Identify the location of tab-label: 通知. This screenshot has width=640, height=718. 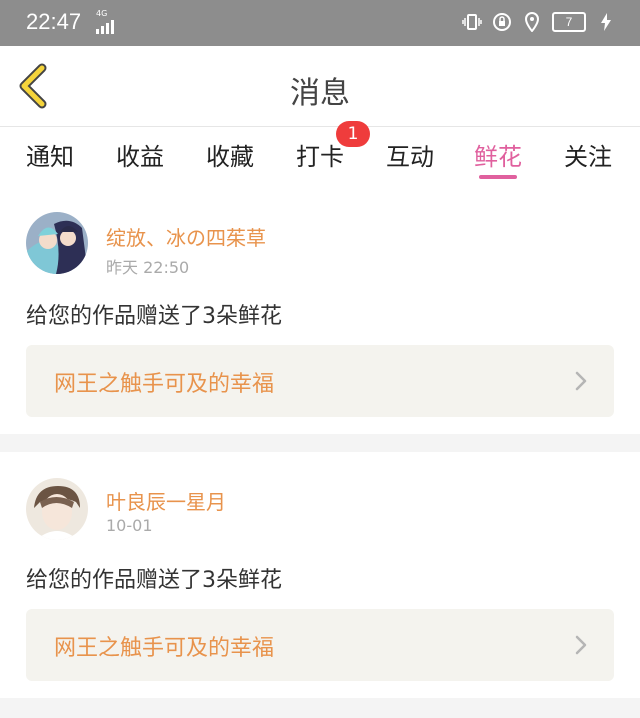
(50, 157).